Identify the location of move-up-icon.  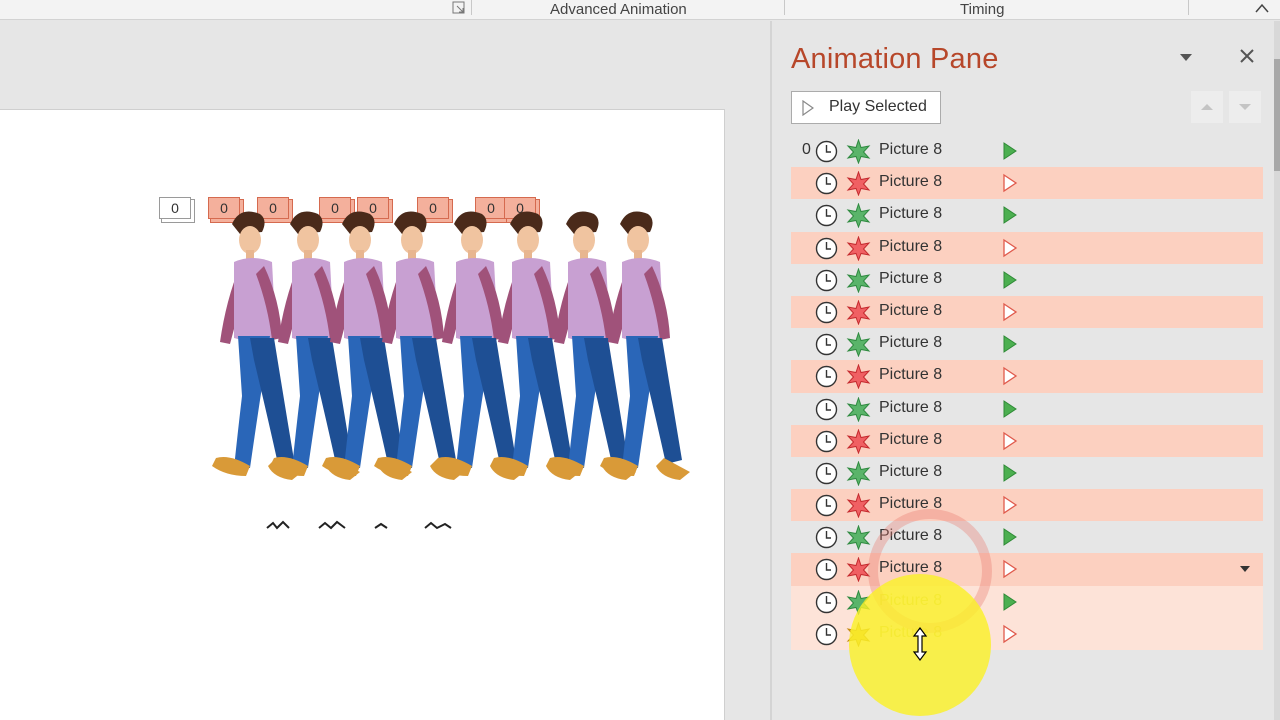
(1207, 107).